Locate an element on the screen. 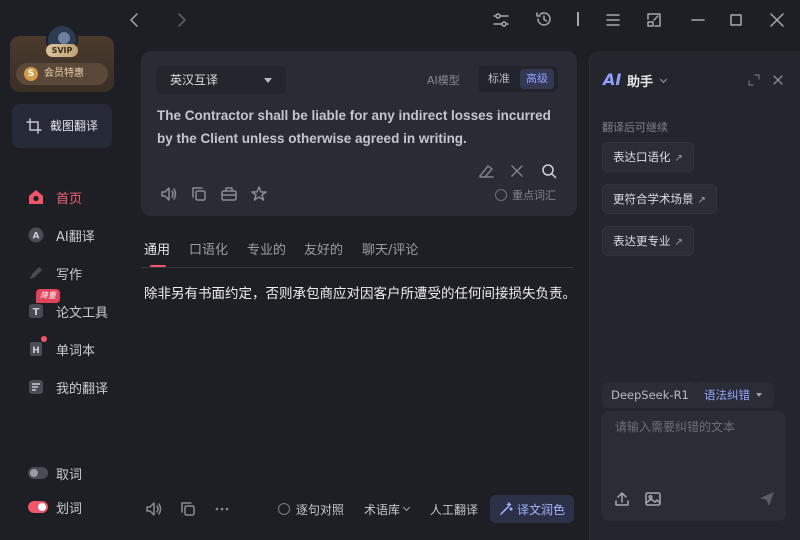 This screenshot has width=800, height=540. clear-format-button is located at coordinates (486, 171).